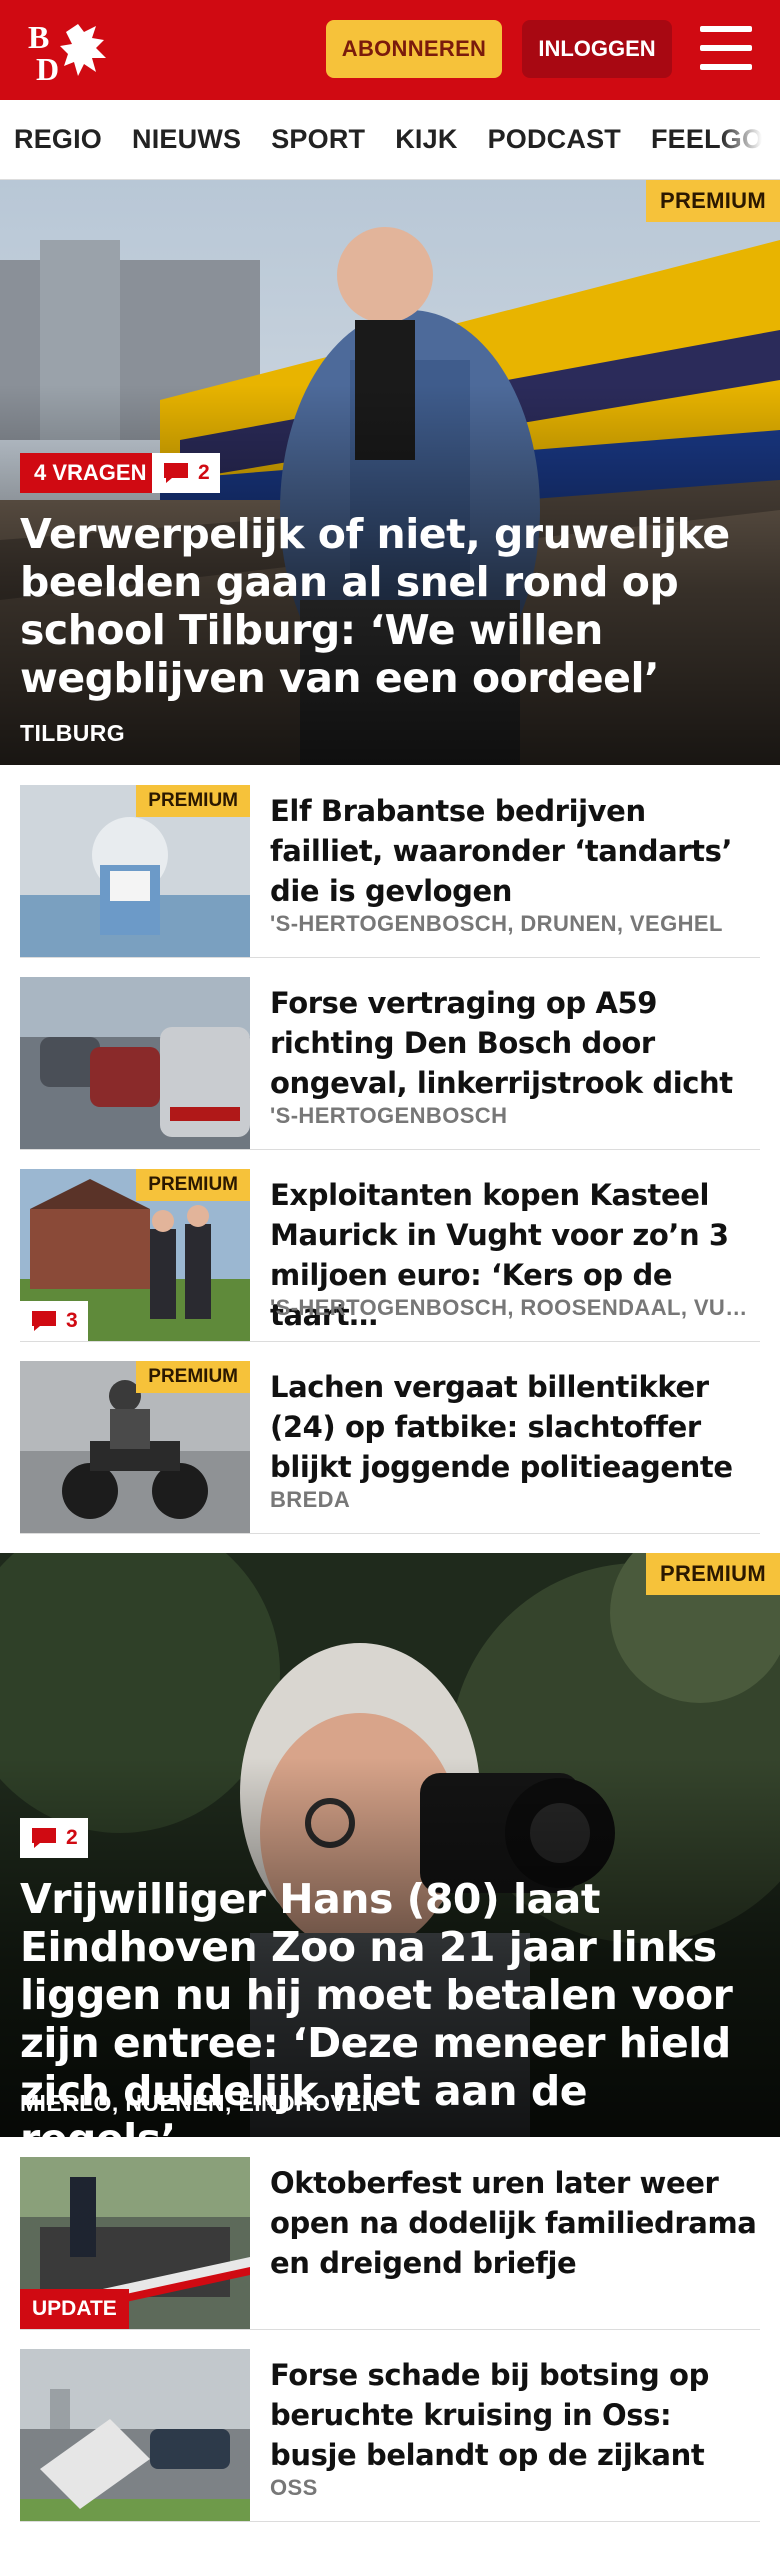 The height and width of the screenshot is (2560, 780). I want to click on nav-item-kijk: KIJK, so click(426, 139).